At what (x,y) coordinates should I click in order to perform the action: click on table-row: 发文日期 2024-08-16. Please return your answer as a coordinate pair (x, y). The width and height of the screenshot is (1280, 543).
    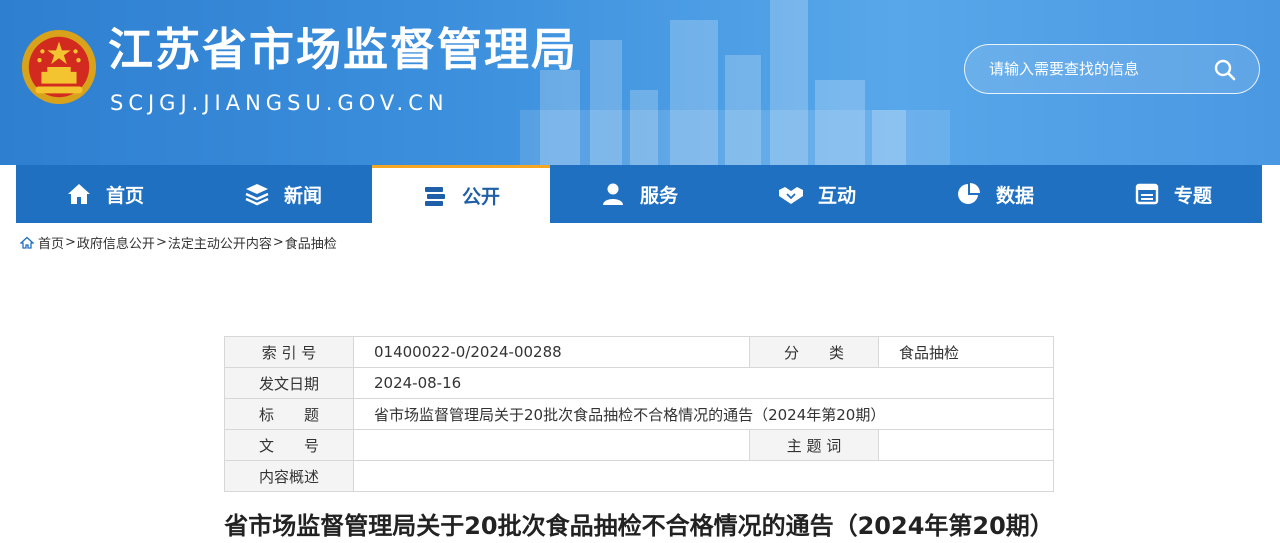
    Looking at the image, I should click on (639, 383).